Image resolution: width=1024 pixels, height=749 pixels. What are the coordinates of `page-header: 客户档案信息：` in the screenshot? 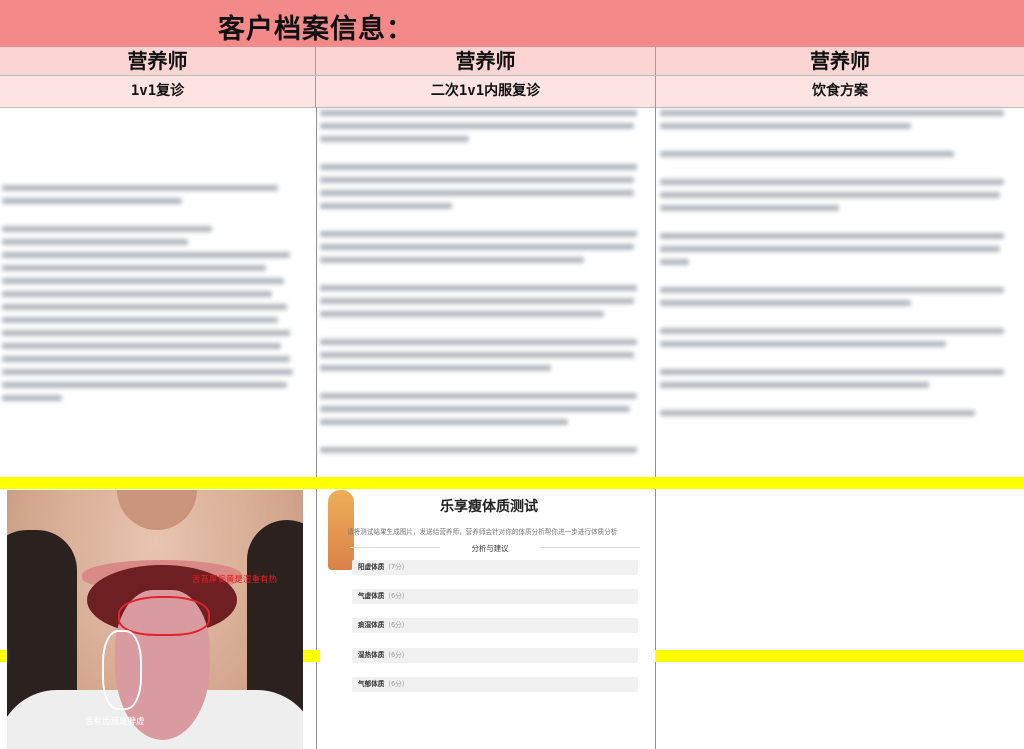 It's located at (512, 24).